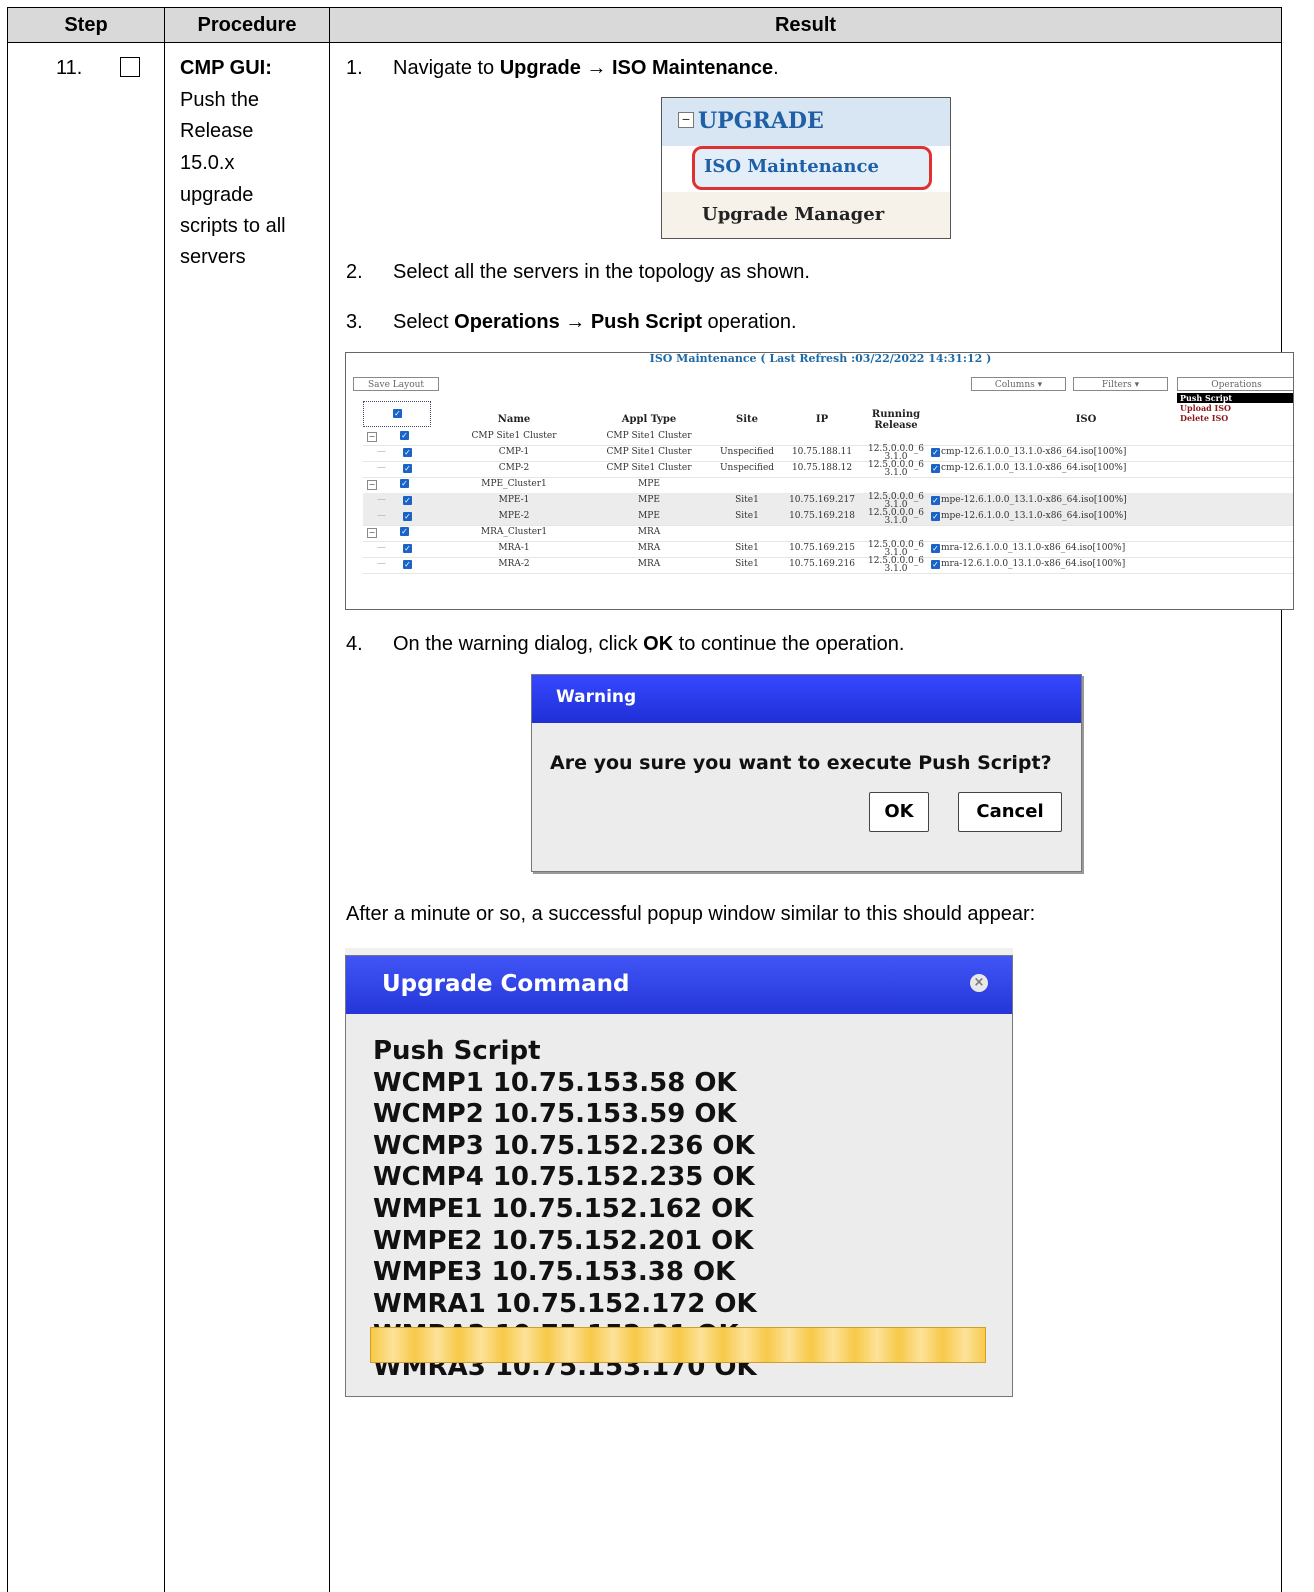 This screenshot has height=1592, width=1314. I want to click on step-checkbox, so click(130, 67).